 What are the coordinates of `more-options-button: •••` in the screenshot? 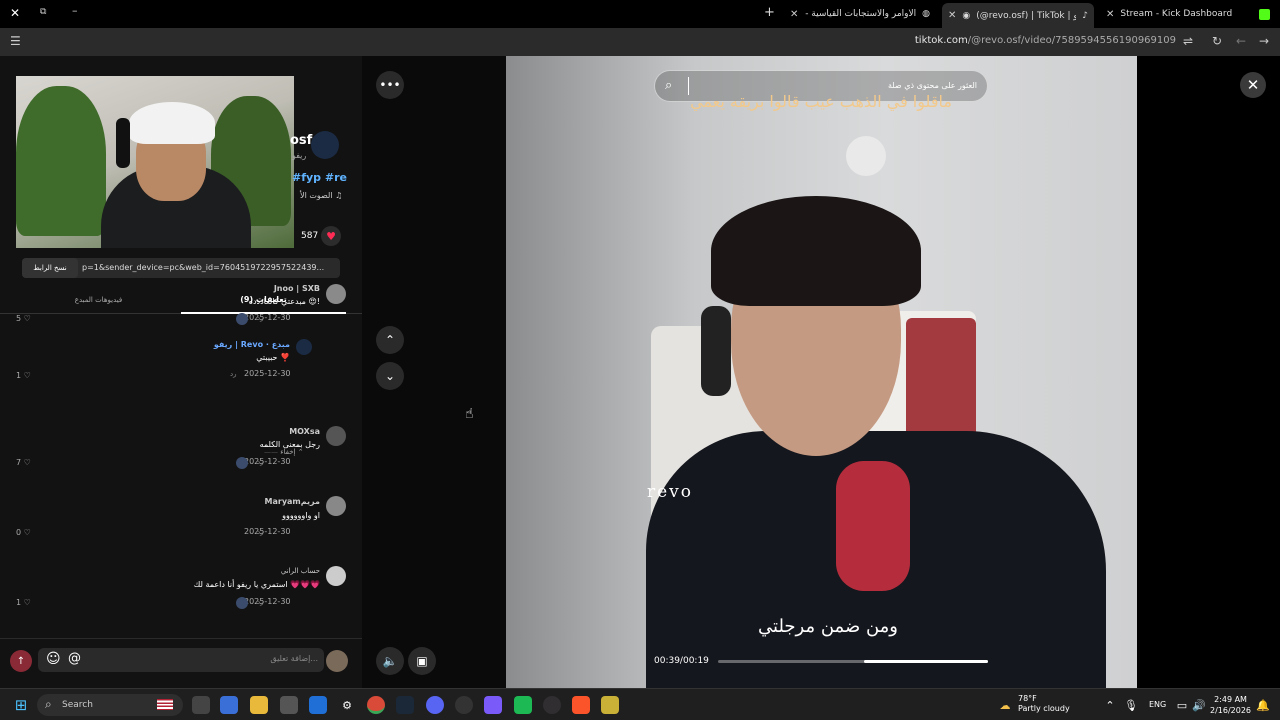 It's located at (390, 85).